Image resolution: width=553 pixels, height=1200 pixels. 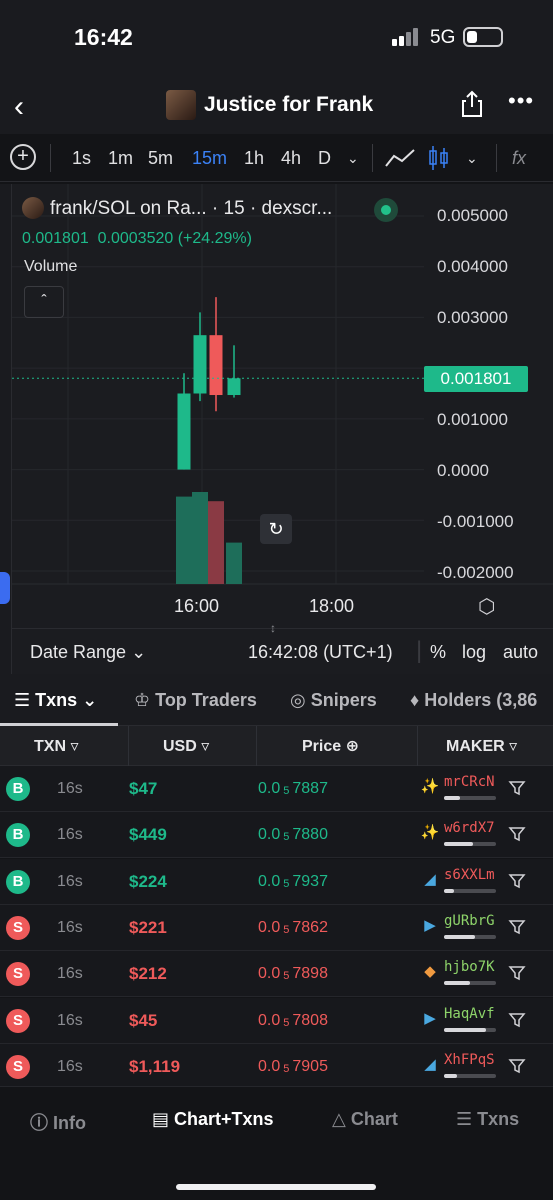 I want to click on maker-address: s6XXLm, so click(x=469, y=875).